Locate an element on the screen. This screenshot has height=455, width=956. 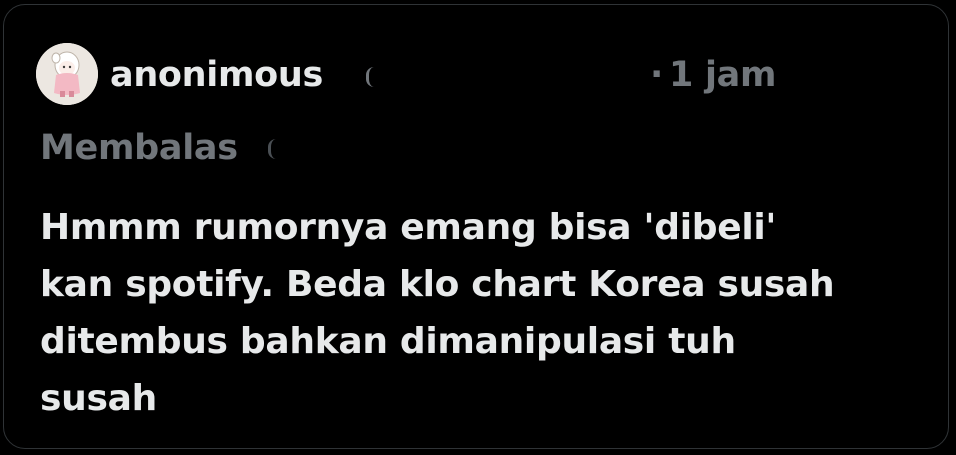
avatar is located at coordinates (67, 74).